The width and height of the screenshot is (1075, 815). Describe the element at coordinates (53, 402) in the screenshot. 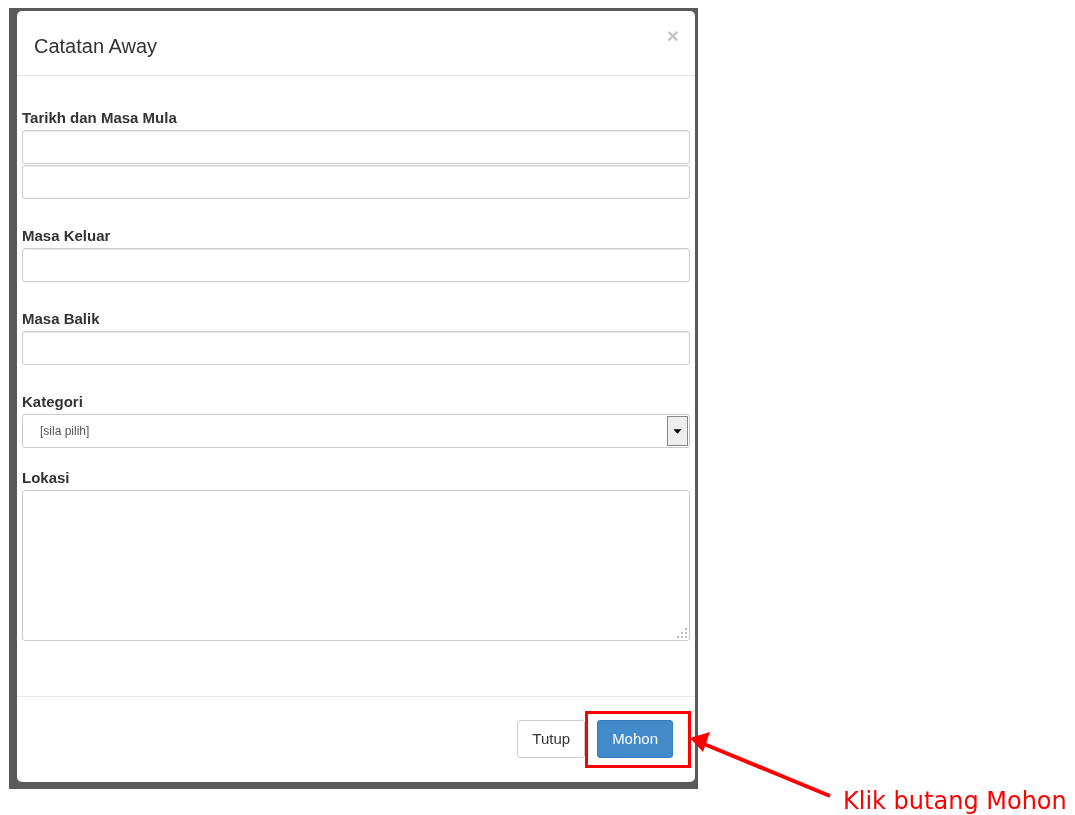

I see `field-label: Kategori` at that location.